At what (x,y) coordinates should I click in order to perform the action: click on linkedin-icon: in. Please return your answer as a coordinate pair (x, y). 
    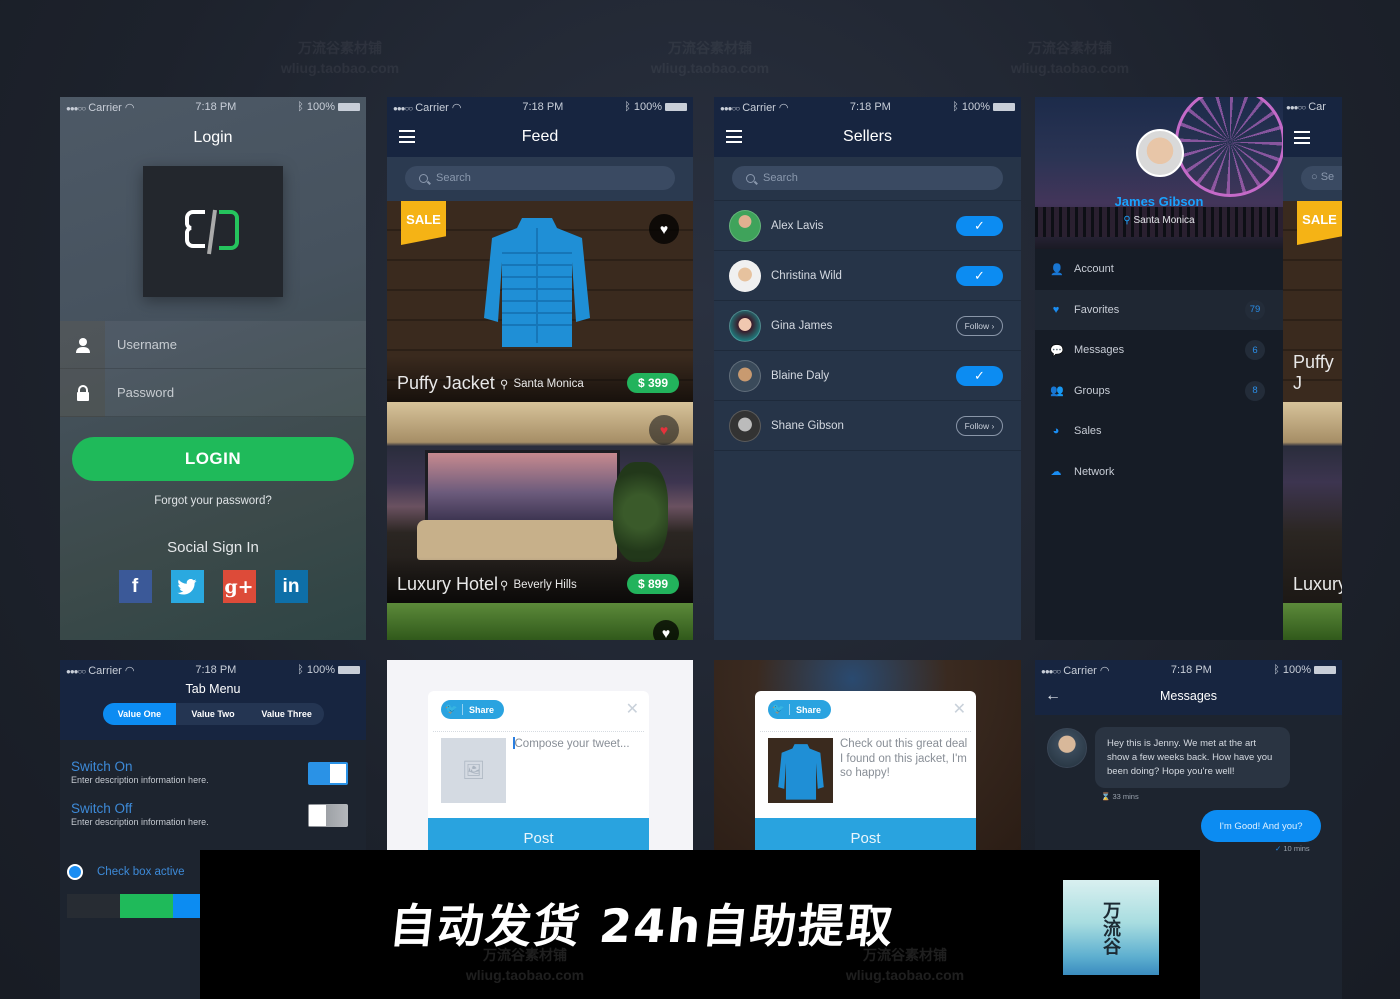
    Looking at the image, I should click on (291, 586).